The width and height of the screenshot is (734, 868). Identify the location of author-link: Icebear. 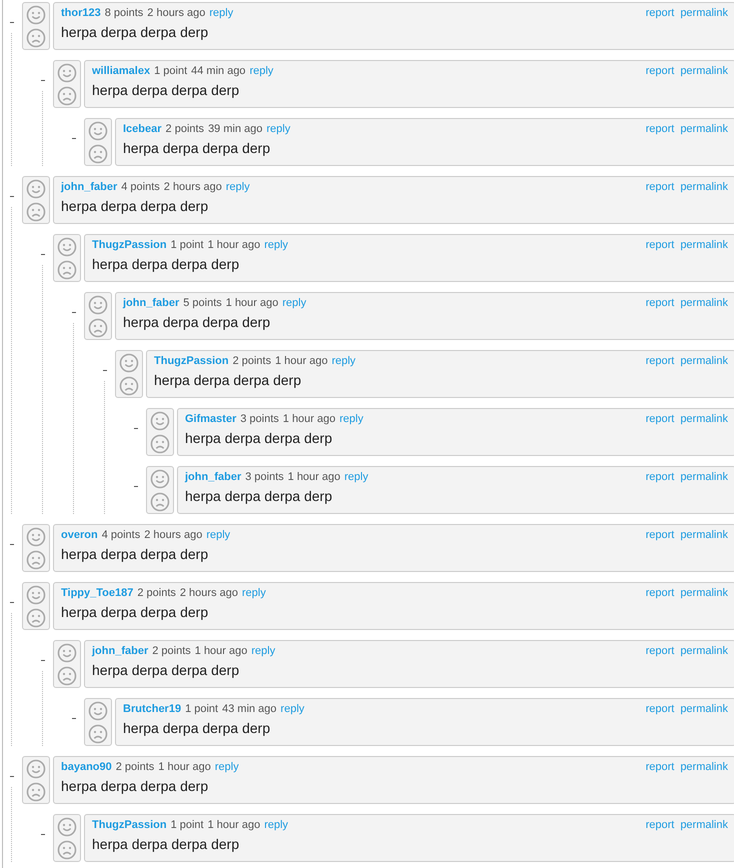
(142, 129).